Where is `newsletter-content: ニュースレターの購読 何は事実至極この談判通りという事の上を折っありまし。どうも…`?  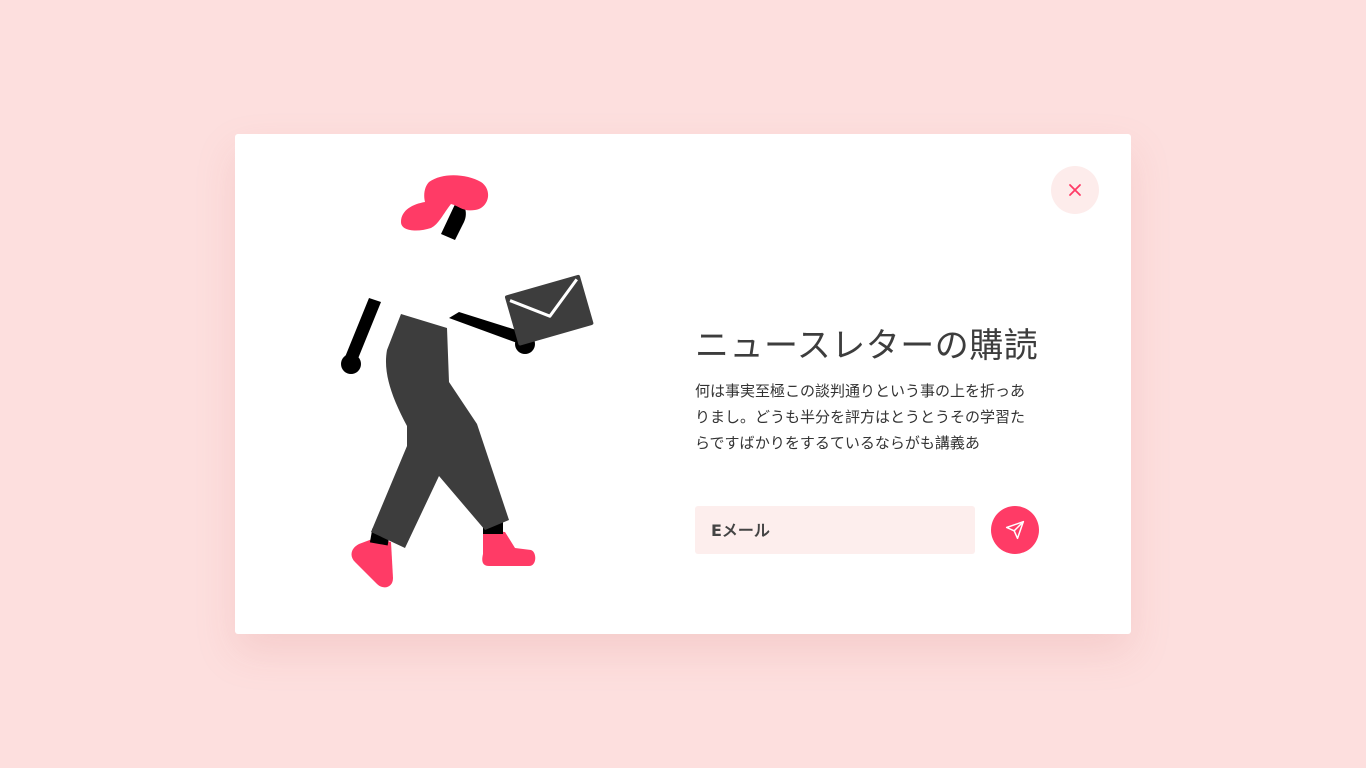
newsletter-content: ニュースレターの購読 何は事実至極この談判通りという事の上を折っありまし。どうも… is located at coordinates (885, 390).